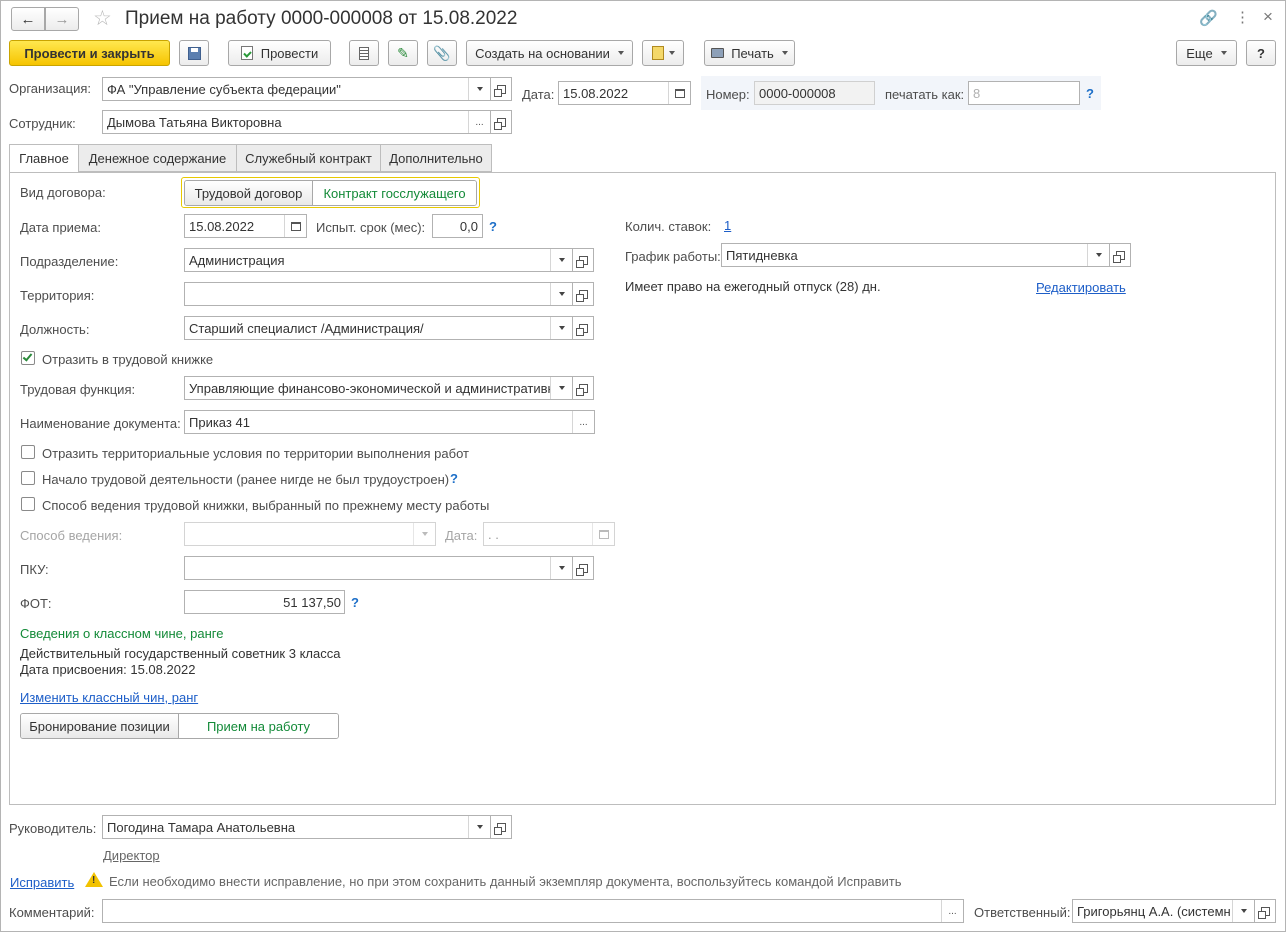 The width and height of the screenshot is (1286, 932). I want to click on manager-position-link: Директор, so click(131, 855).